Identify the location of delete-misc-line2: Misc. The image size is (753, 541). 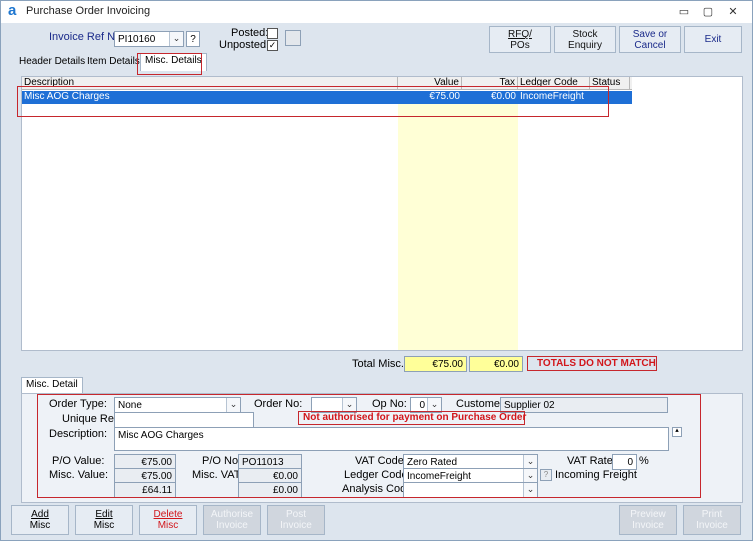
(168, 525).